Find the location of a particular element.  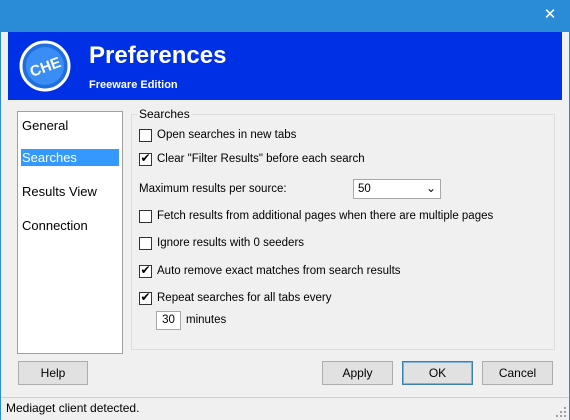

nav-item-general: General is located at coordinates (70, 125).